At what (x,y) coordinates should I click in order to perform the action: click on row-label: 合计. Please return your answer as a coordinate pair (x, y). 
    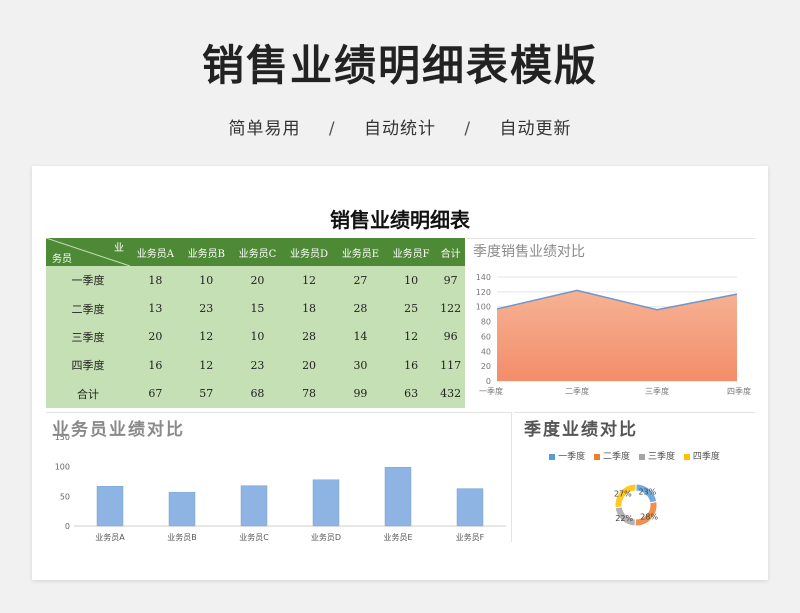
    Looking at the image, I should click on (88, 393).